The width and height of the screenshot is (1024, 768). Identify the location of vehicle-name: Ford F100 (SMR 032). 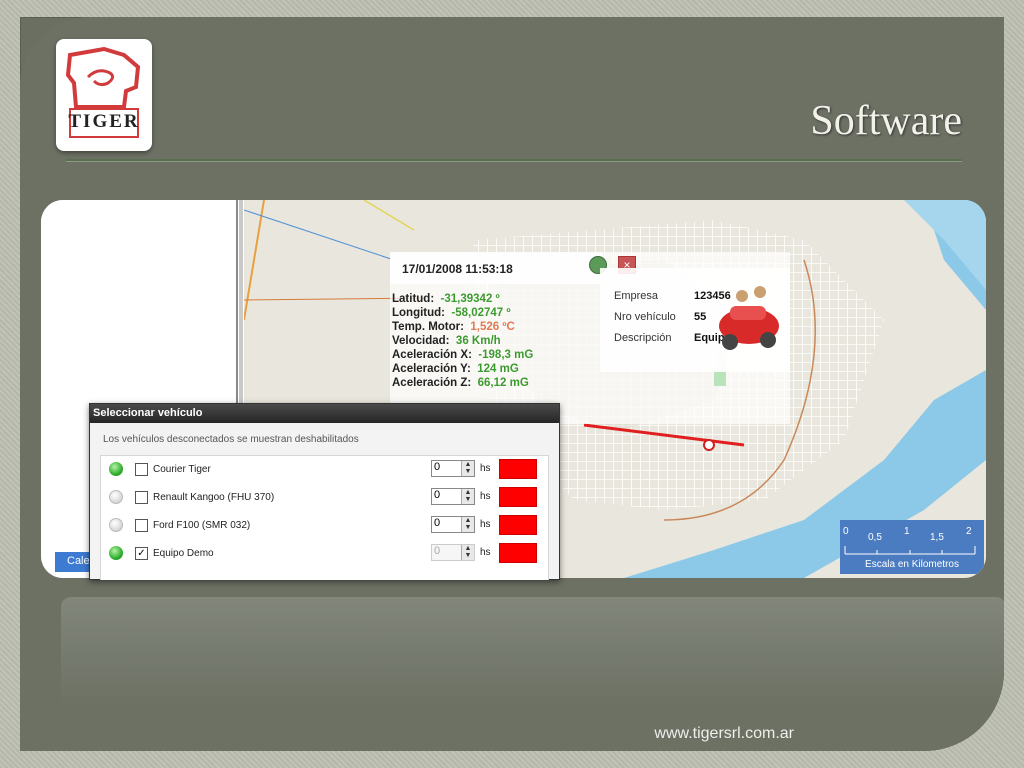
(202, 525).